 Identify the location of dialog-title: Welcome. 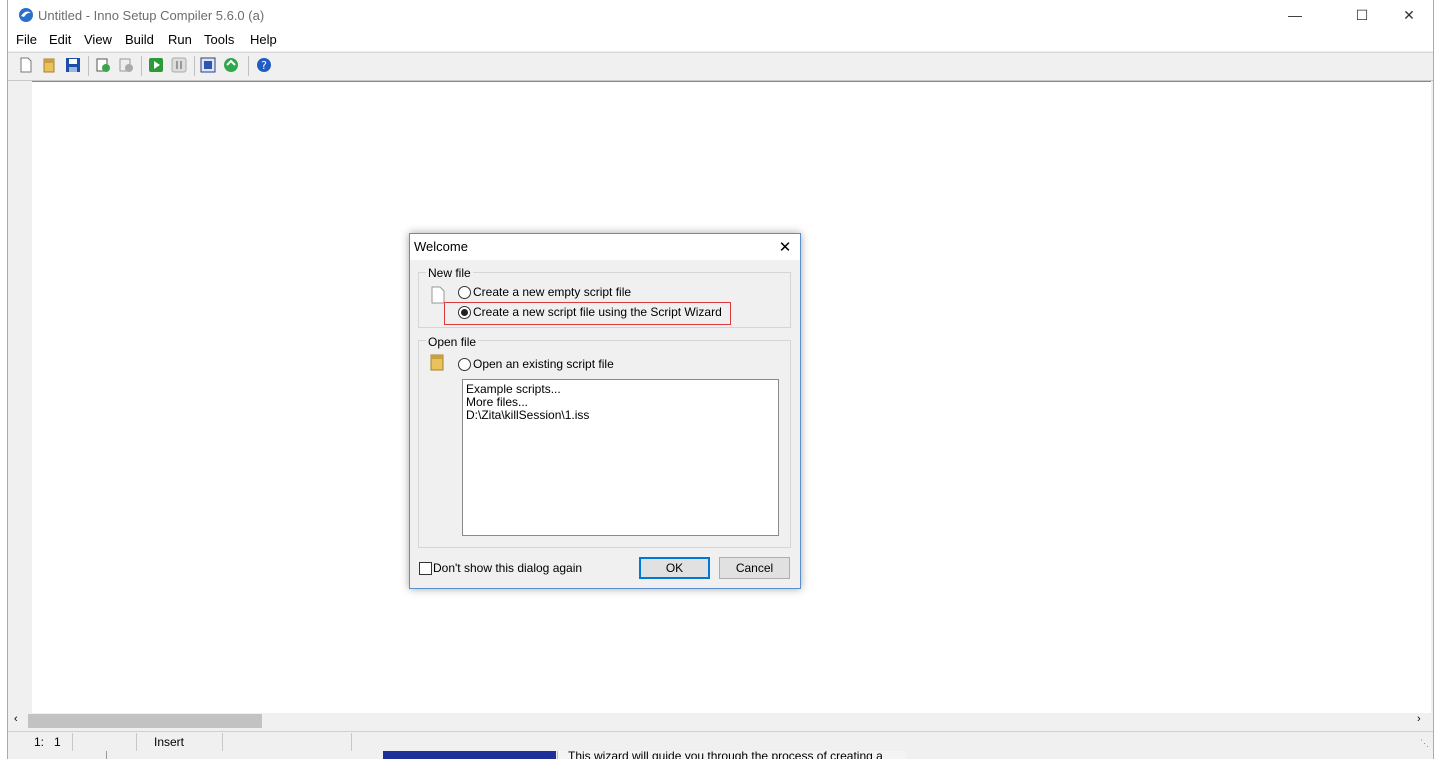
(441, 246).